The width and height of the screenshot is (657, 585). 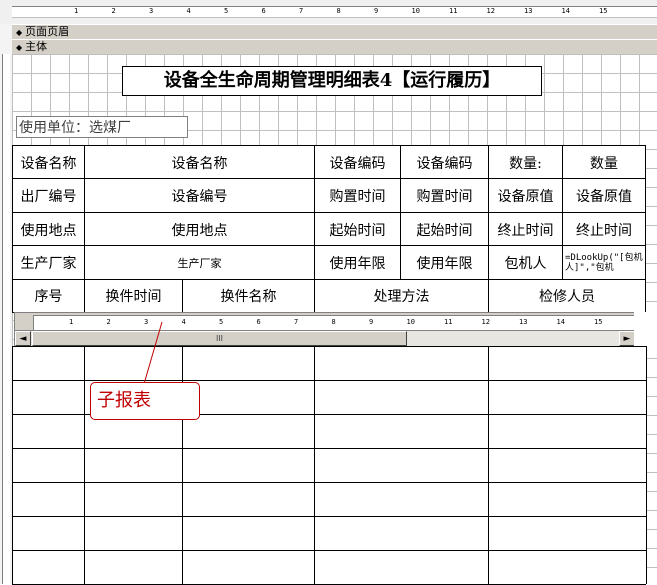 I want to click on field-textbox: 设备编号, so click(x=199, y=195).